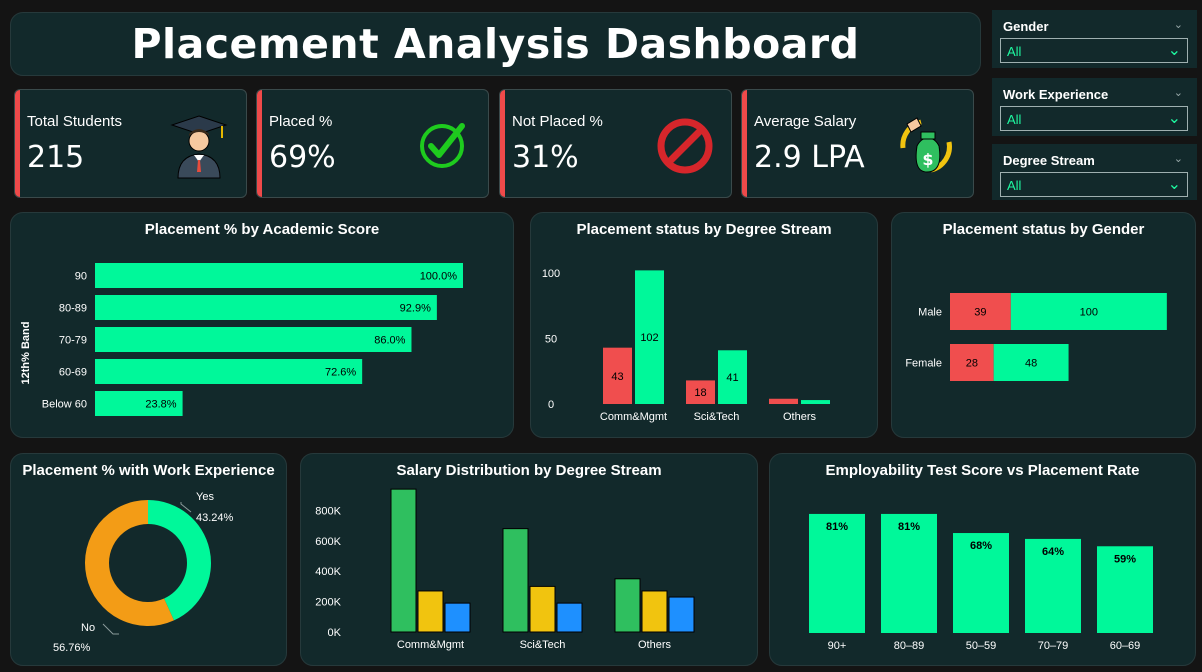 The width and height of the screenshot is (1202, 672). I want to click on category-label: 80–89, so click(909, 646).